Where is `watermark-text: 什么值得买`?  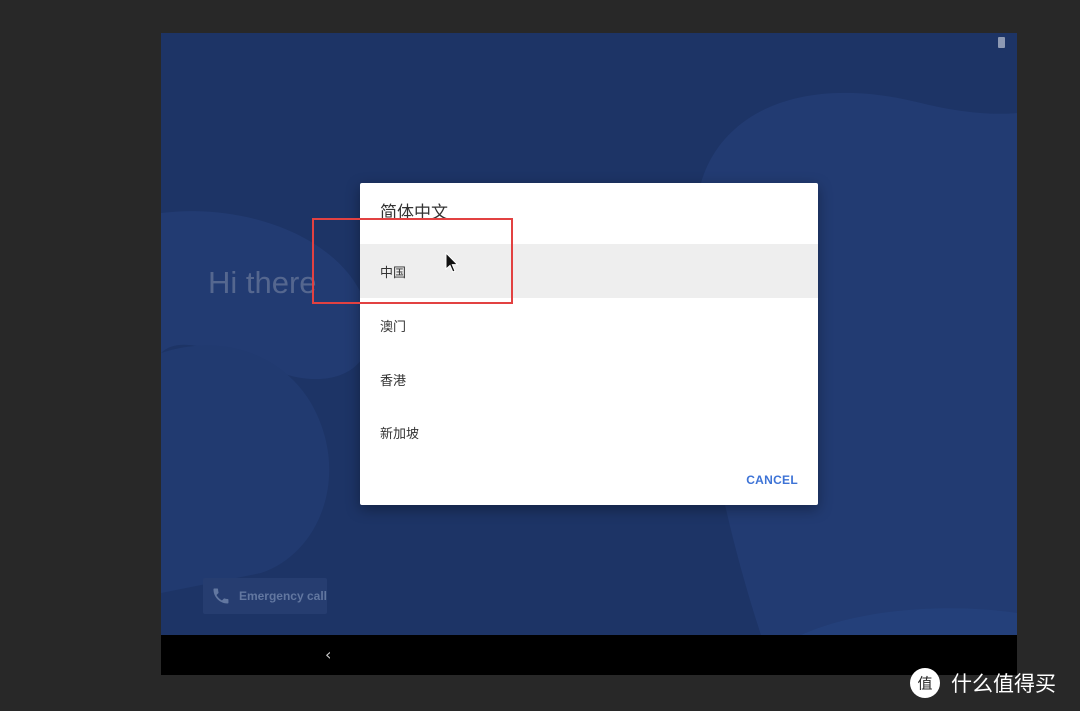
watermark-text: 什么值得买 is located at coordinates (1003, 684).